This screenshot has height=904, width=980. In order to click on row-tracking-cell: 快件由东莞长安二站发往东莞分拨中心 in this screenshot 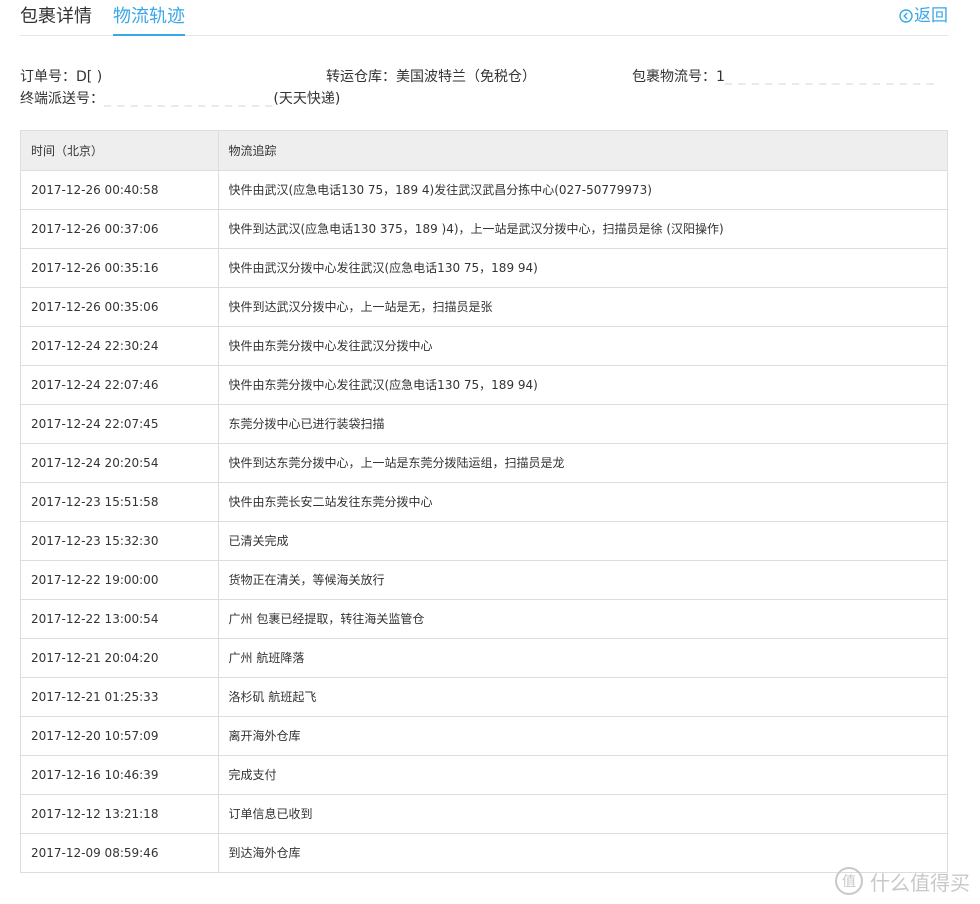, I will do `click(582, 502)`.